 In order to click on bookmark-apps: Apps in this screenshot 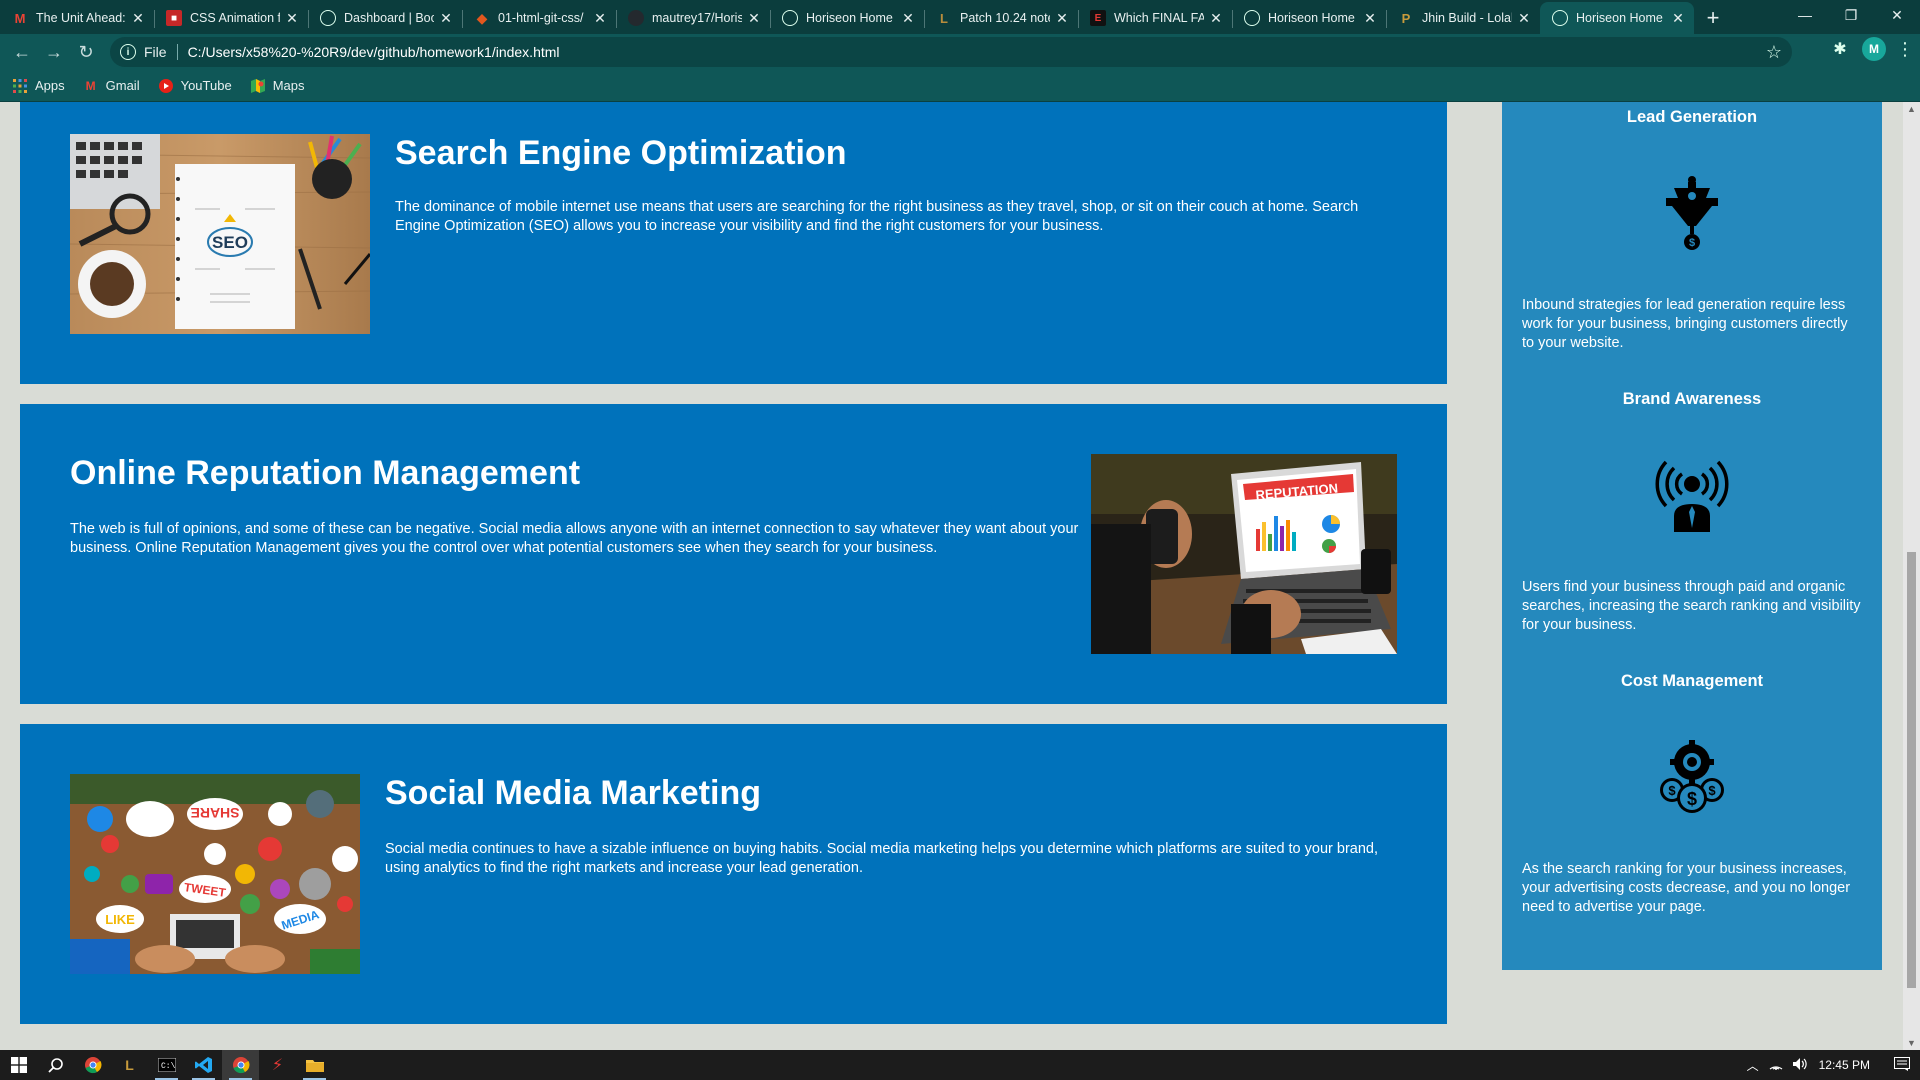, I will do `click(38, 86)`.